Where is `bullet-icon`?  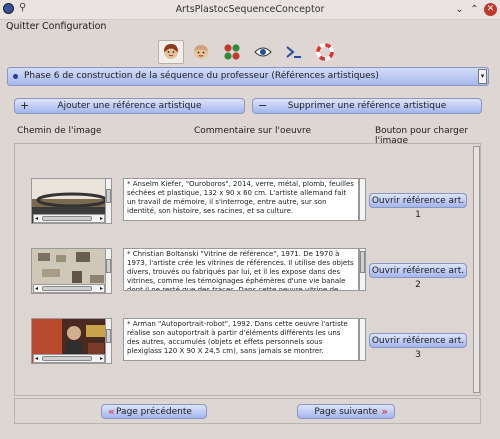 bullet-icon is located at coordinates (15, 76).